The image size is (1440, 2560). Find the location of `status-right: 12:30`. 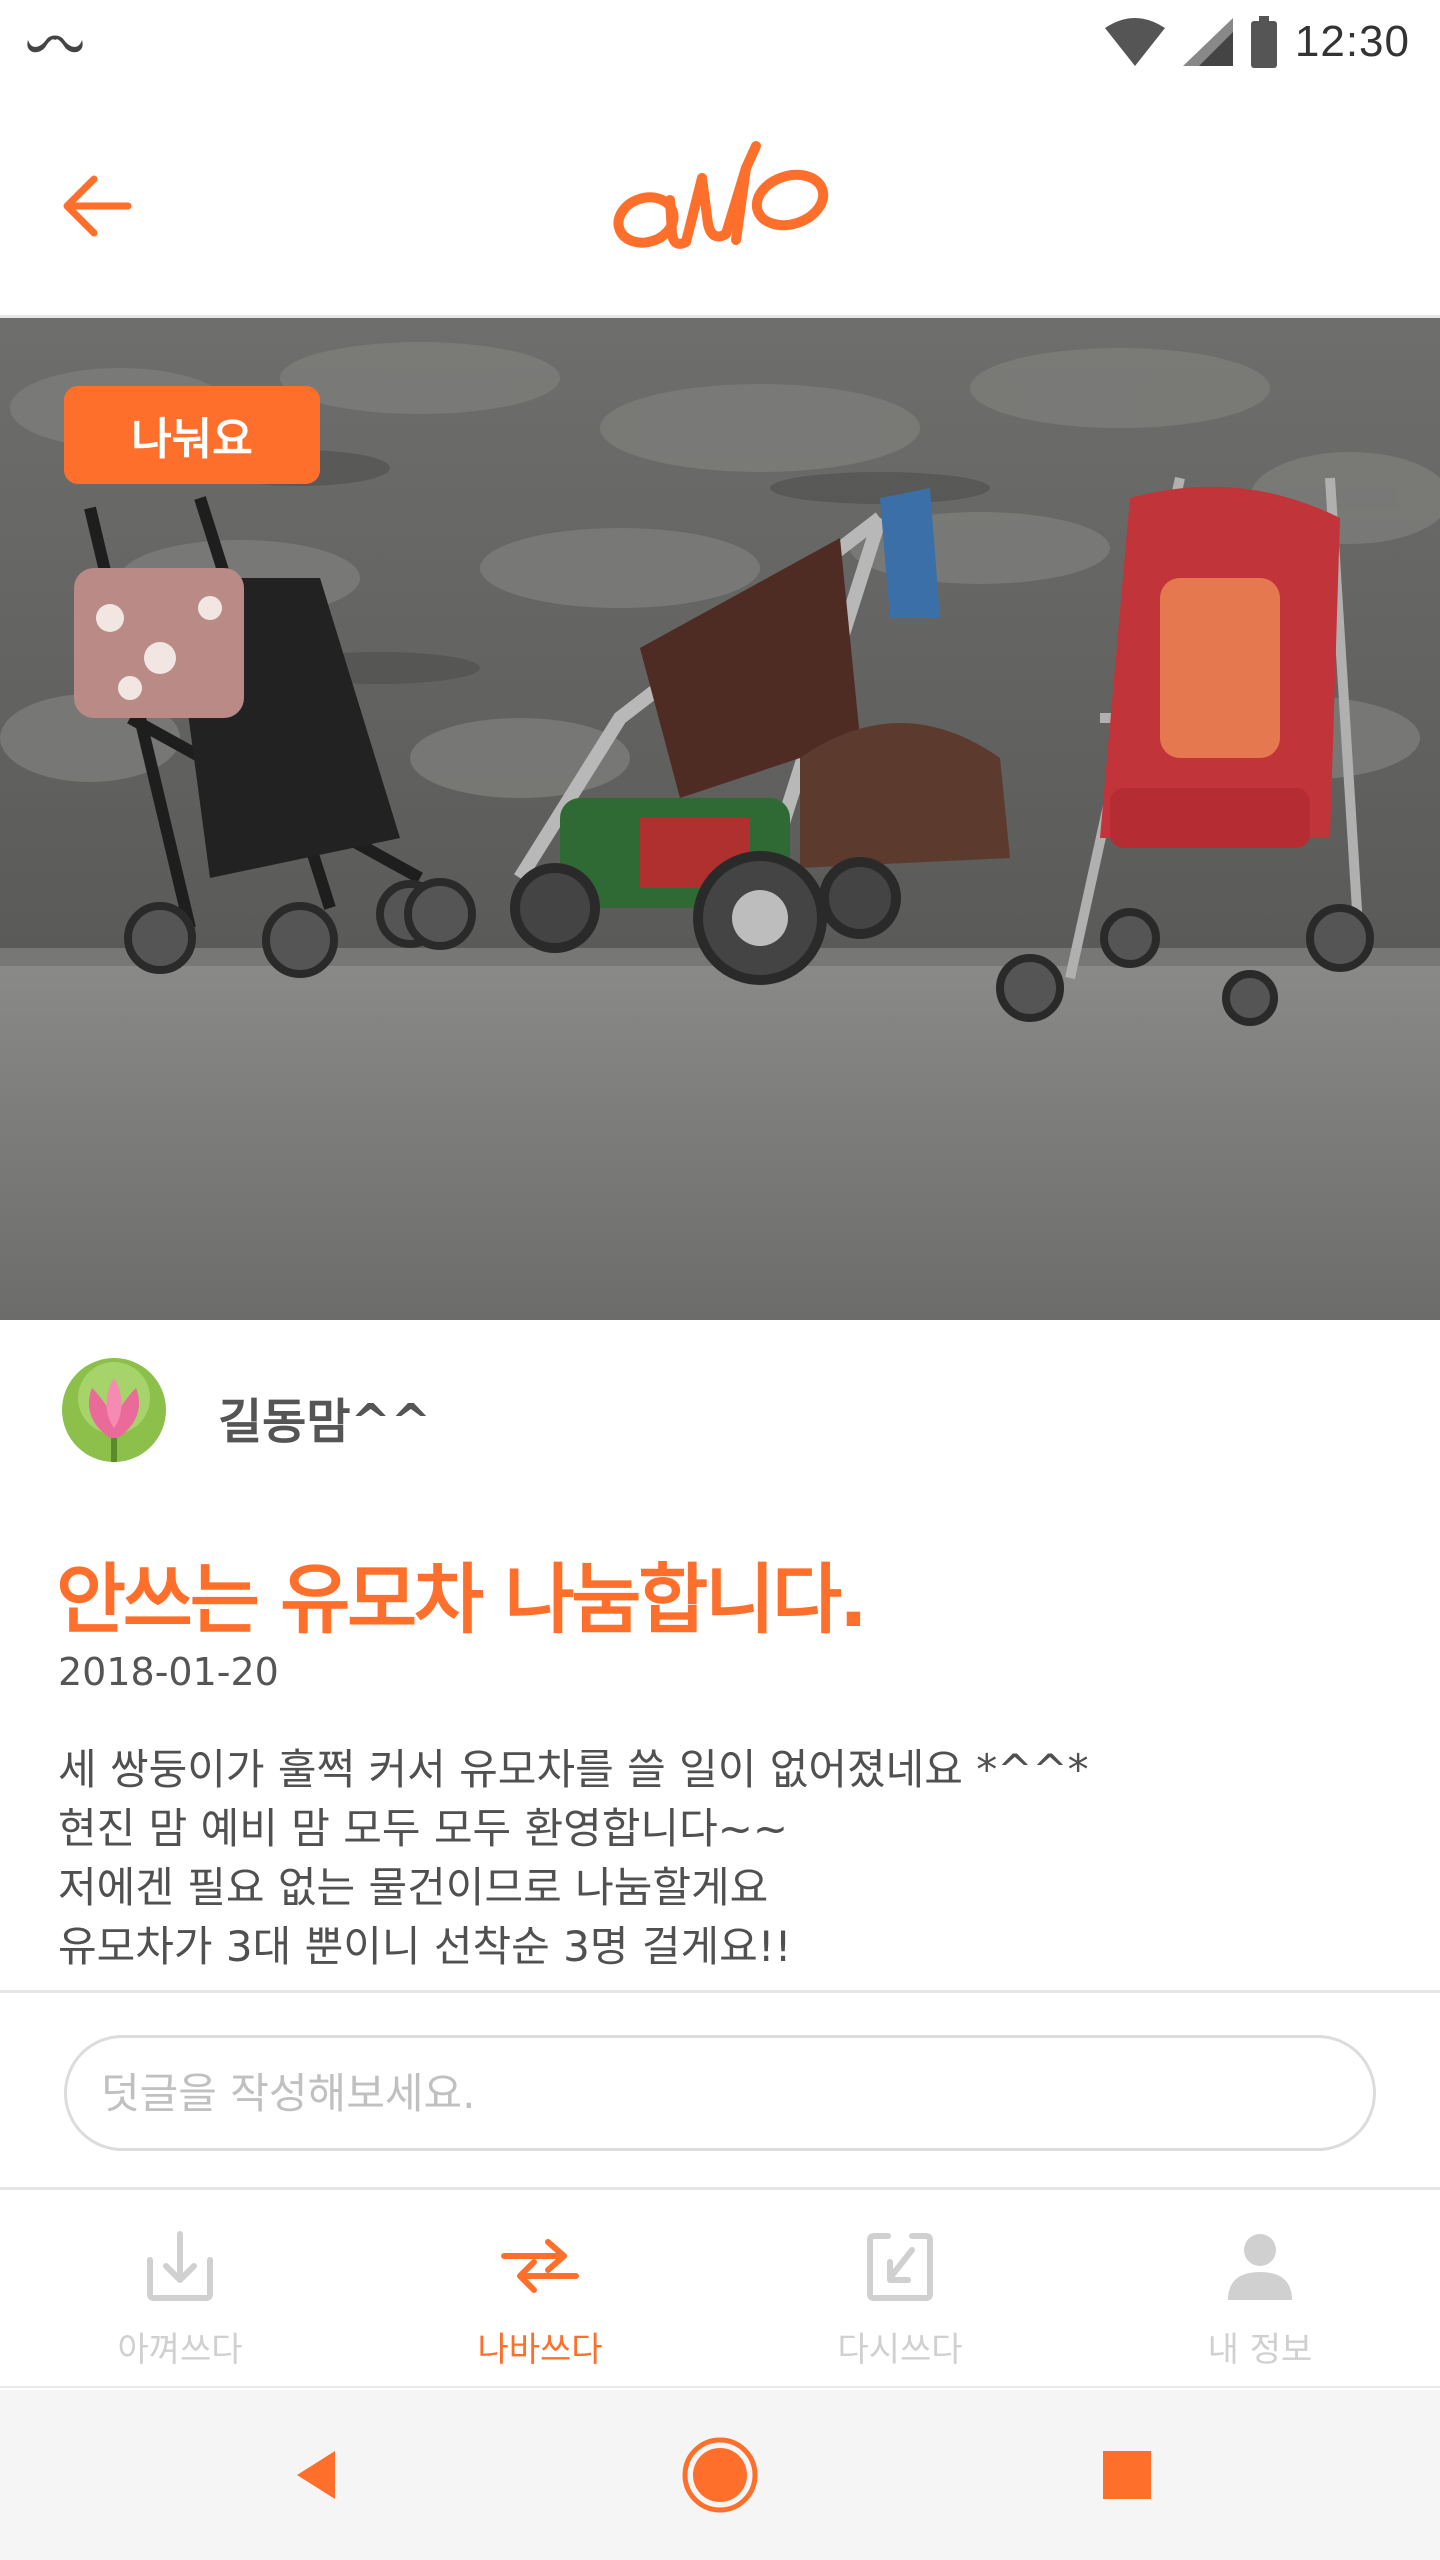

status-right: 12:30 is located at coordinates (1257, 42).